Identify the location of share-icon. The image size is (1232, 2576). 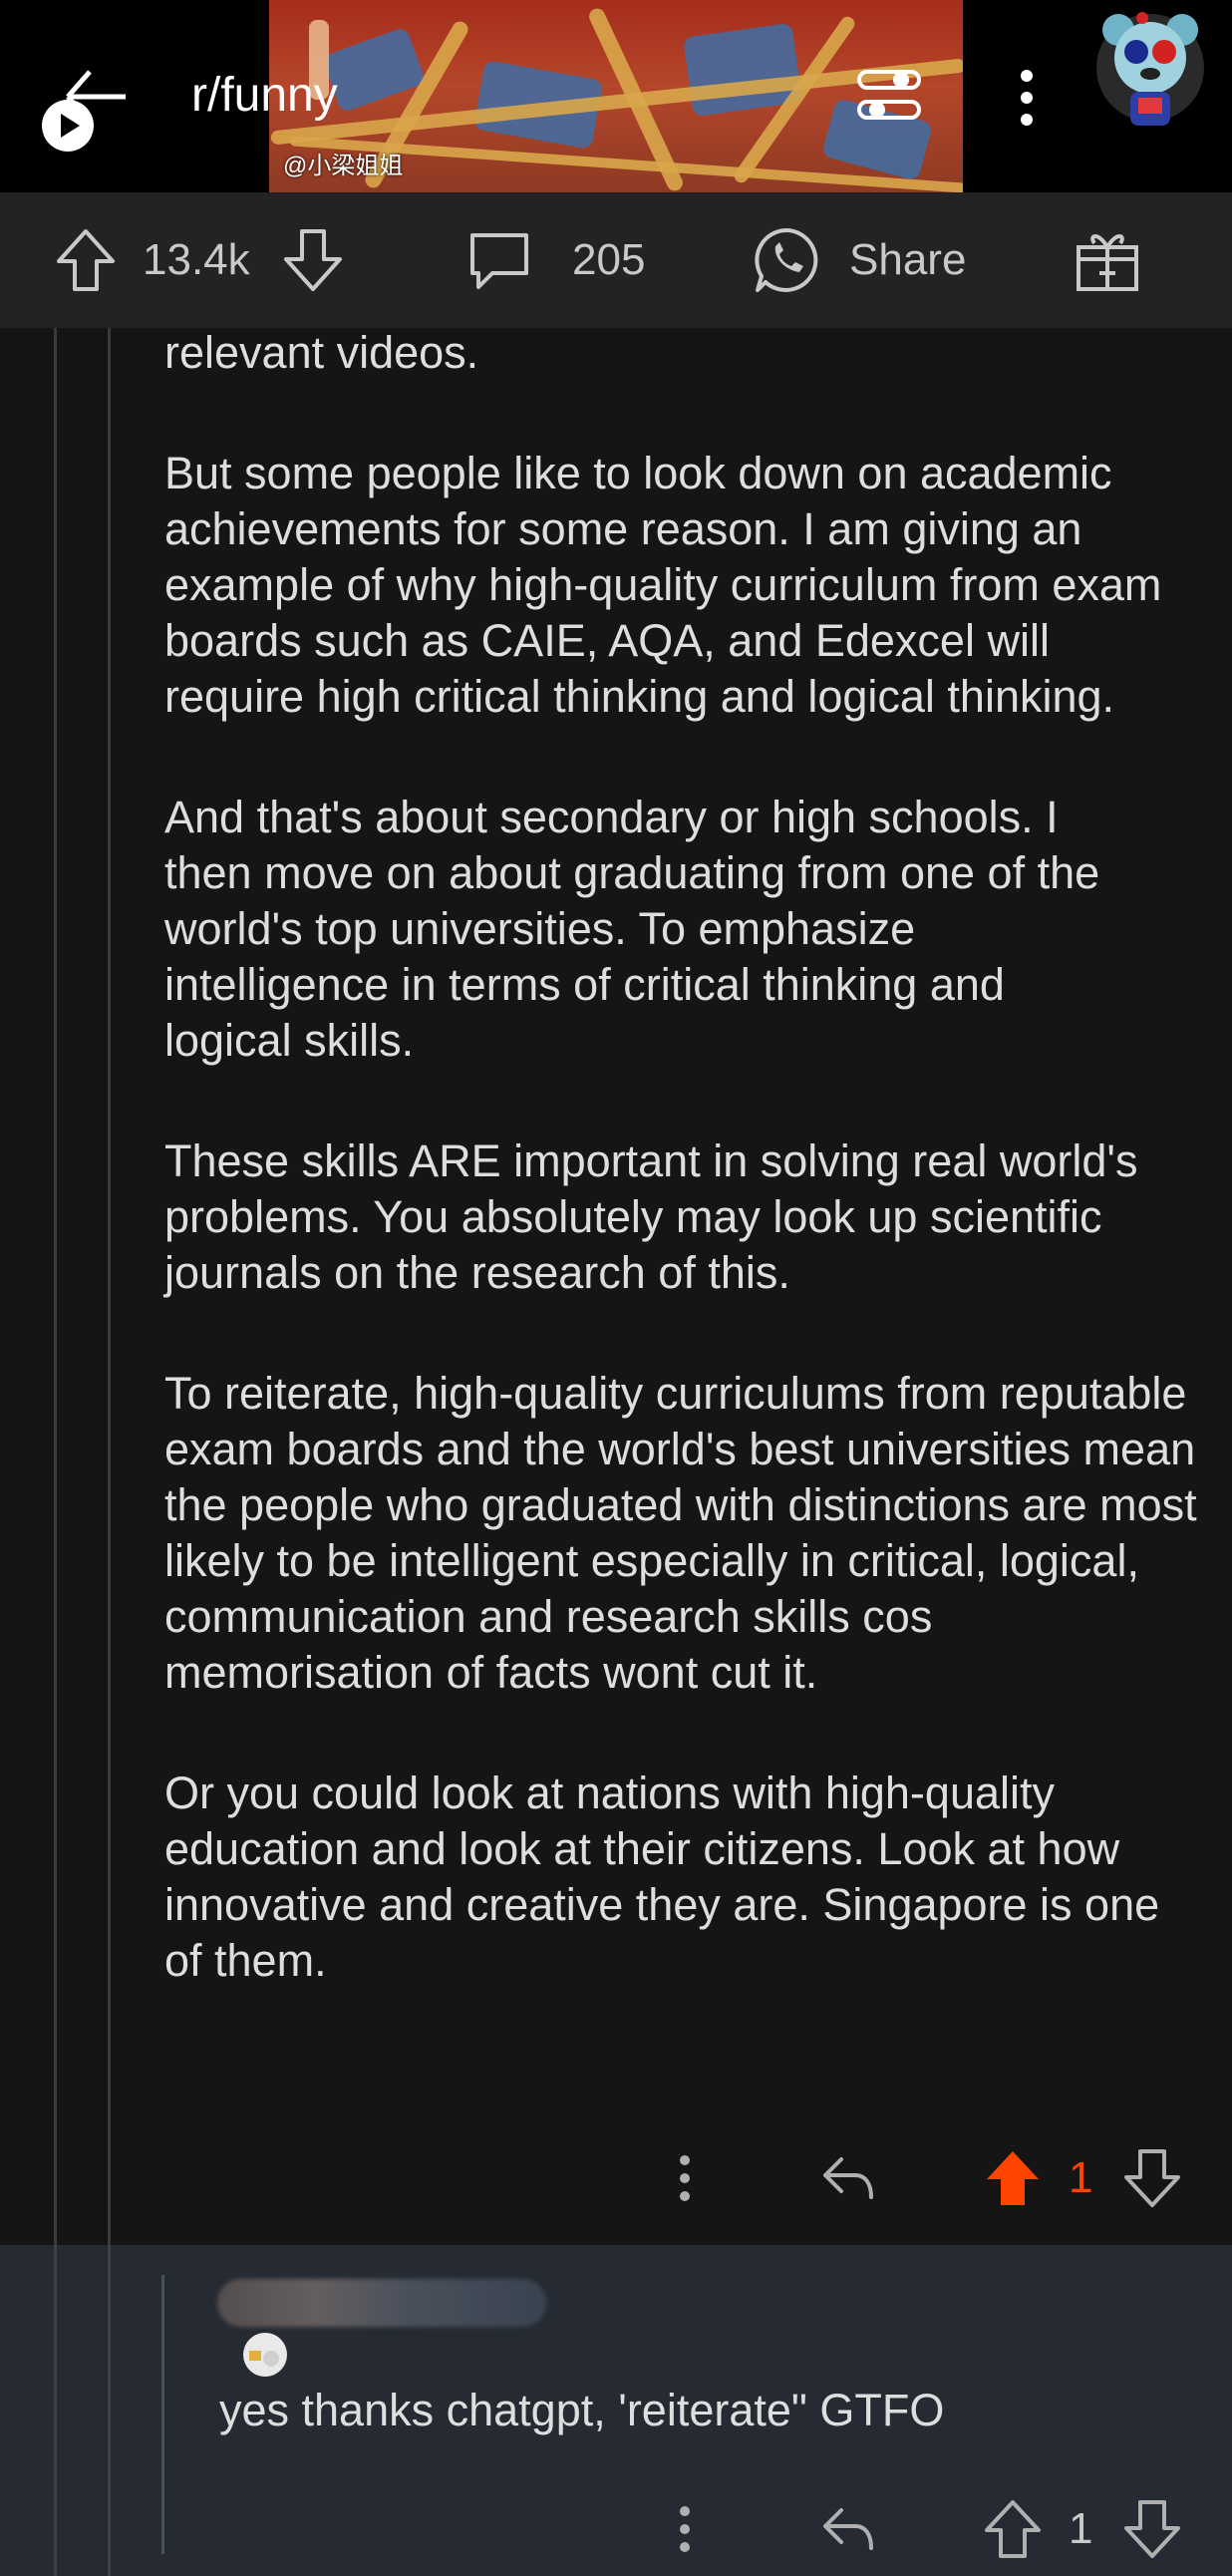
(786, 259).